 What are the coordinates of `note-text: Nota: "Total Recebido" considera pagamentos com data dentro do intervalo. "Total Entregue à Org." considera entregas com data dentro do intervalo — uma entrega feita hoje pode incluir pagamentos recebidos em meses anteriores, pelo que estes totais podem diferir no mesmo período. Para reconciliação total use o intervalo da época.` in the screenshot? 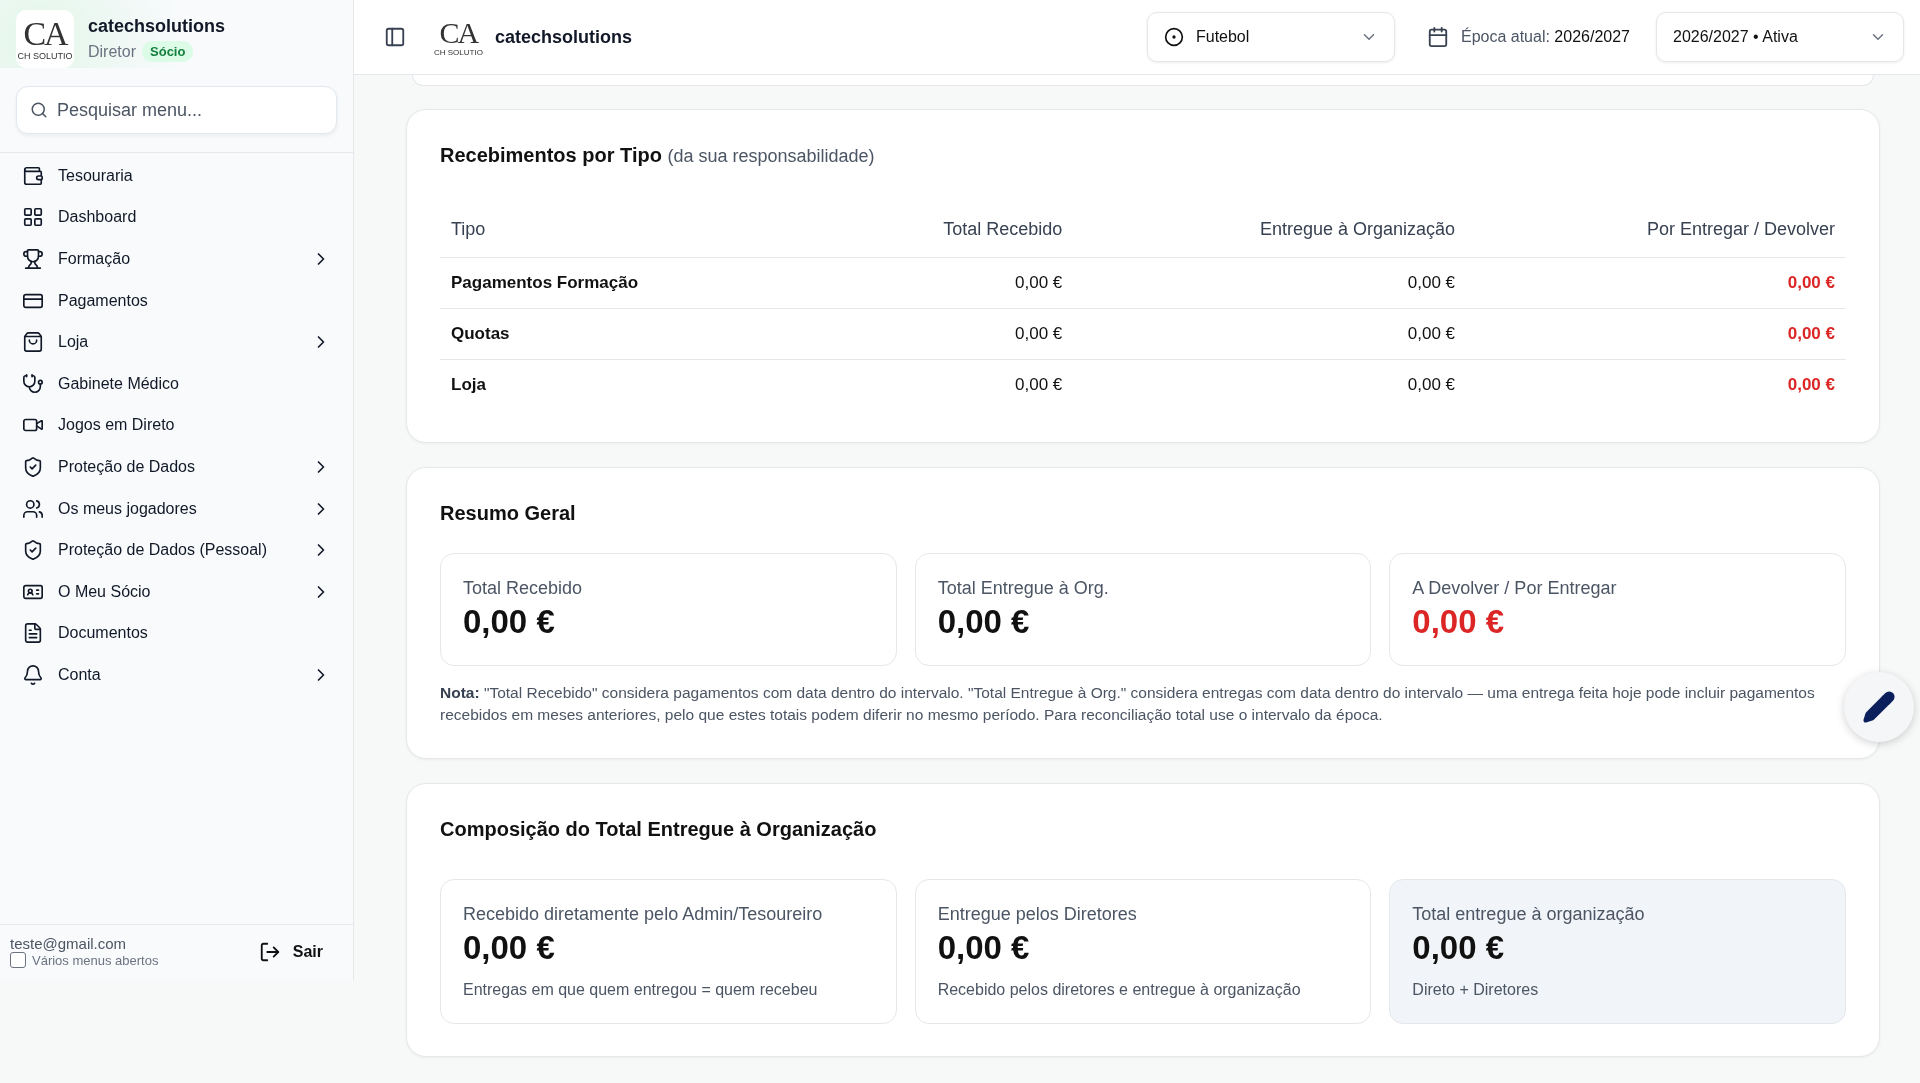 It's located at (1128, 704).